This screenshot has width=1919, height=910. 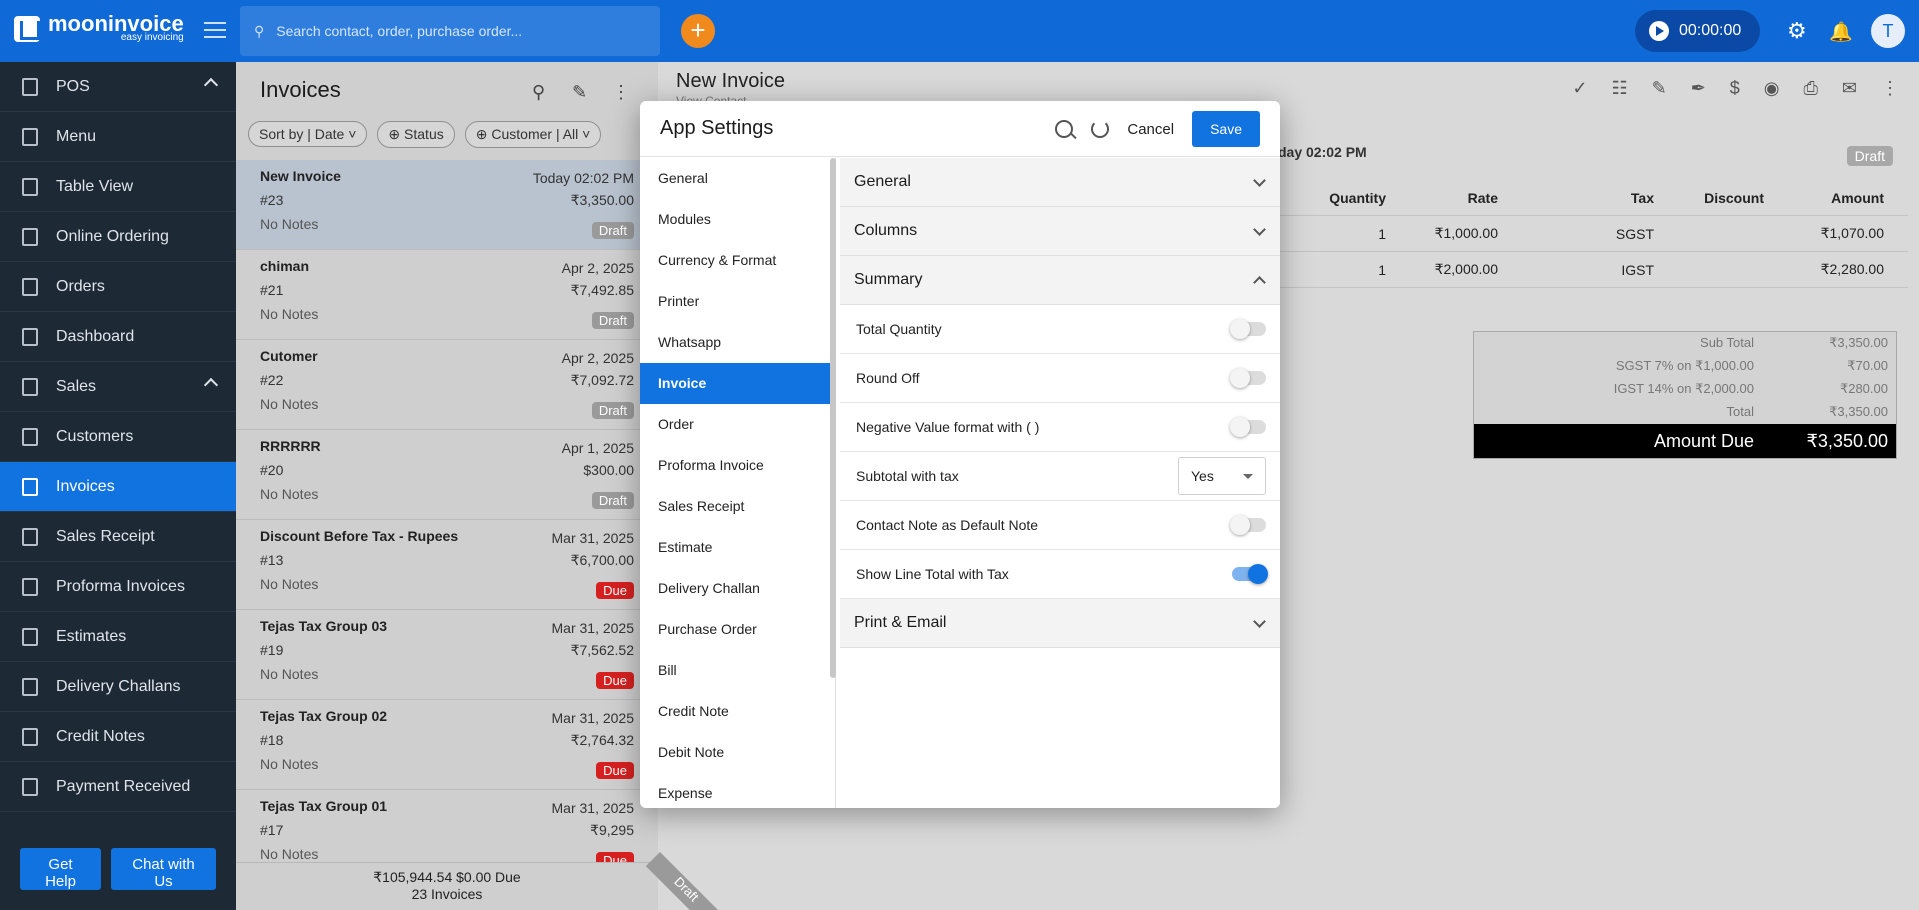 What do you see at coordinates (1659, 88) in the screenshot?
I see `pencil-icon: ✎` at bounding box center [1659, 88].